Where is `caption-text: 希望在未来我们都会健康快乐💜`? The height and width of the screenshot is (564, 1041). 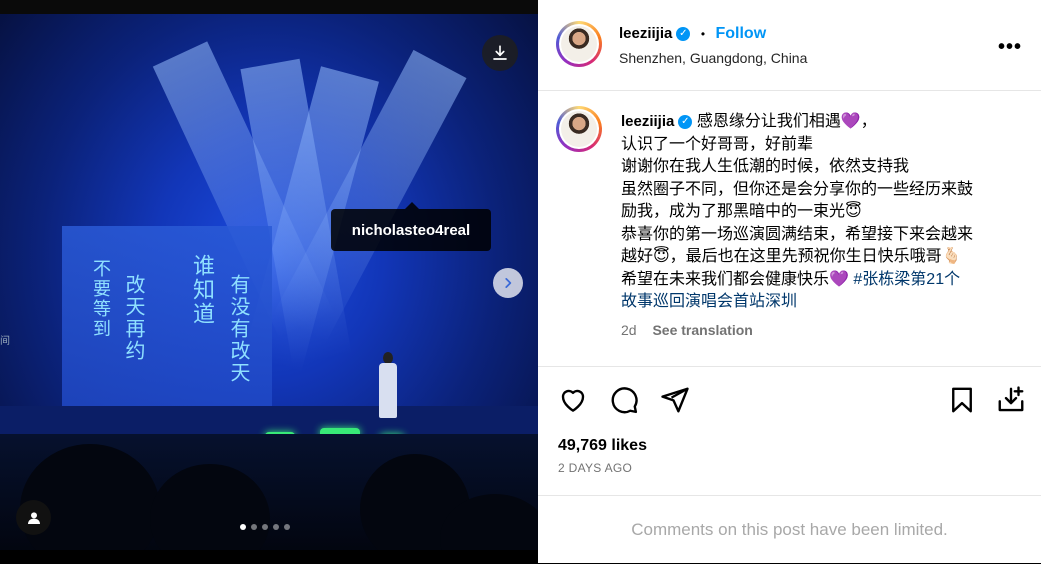 caption-text: 希望在未来我们都会健康快乐💜 is located at coordinates (735, 279).